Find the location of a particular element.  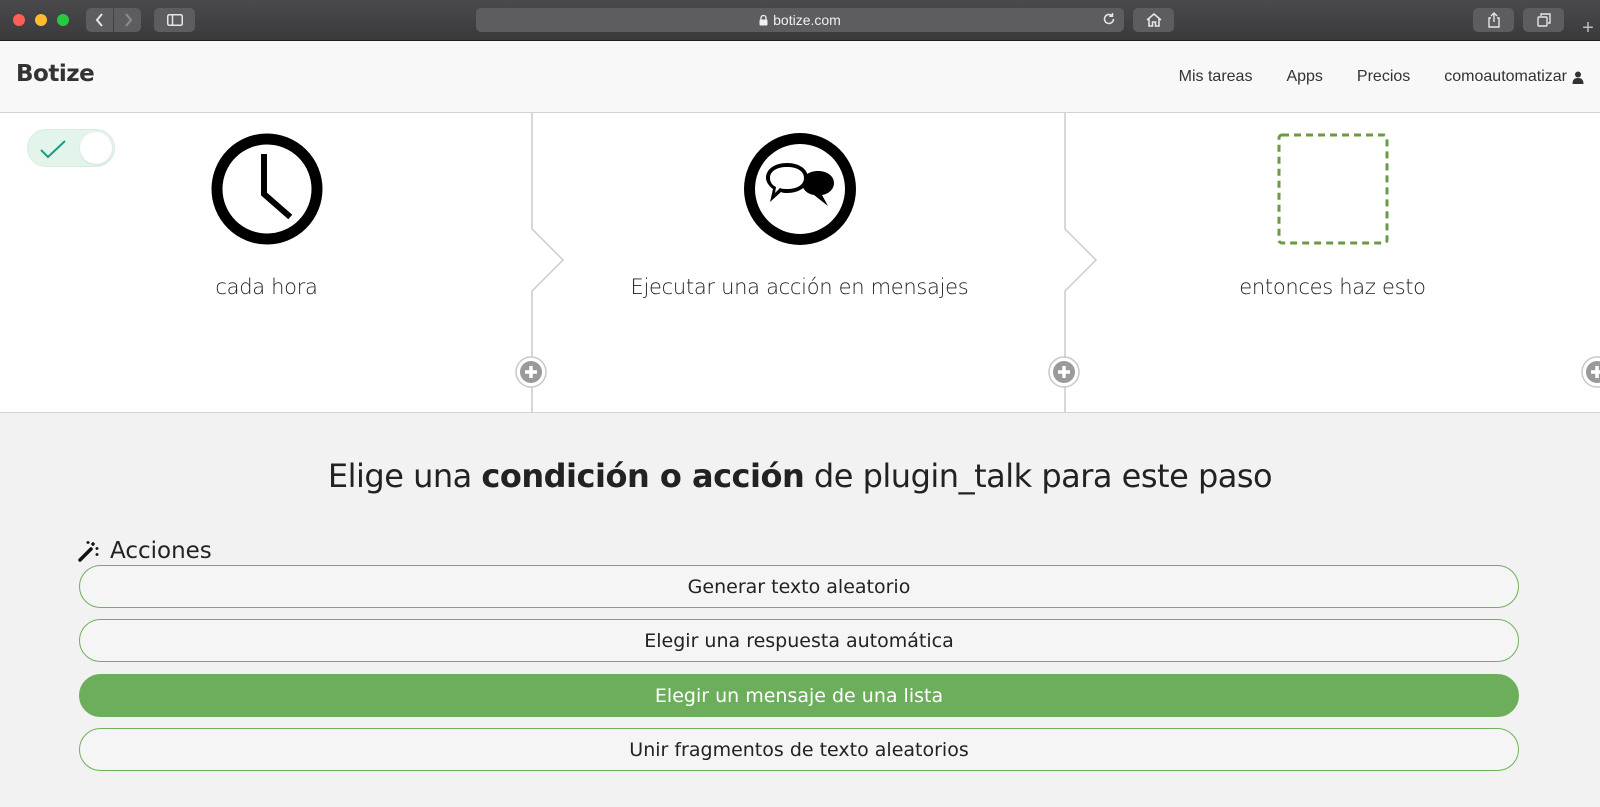

home-button is located at coordinates (1153, 20).